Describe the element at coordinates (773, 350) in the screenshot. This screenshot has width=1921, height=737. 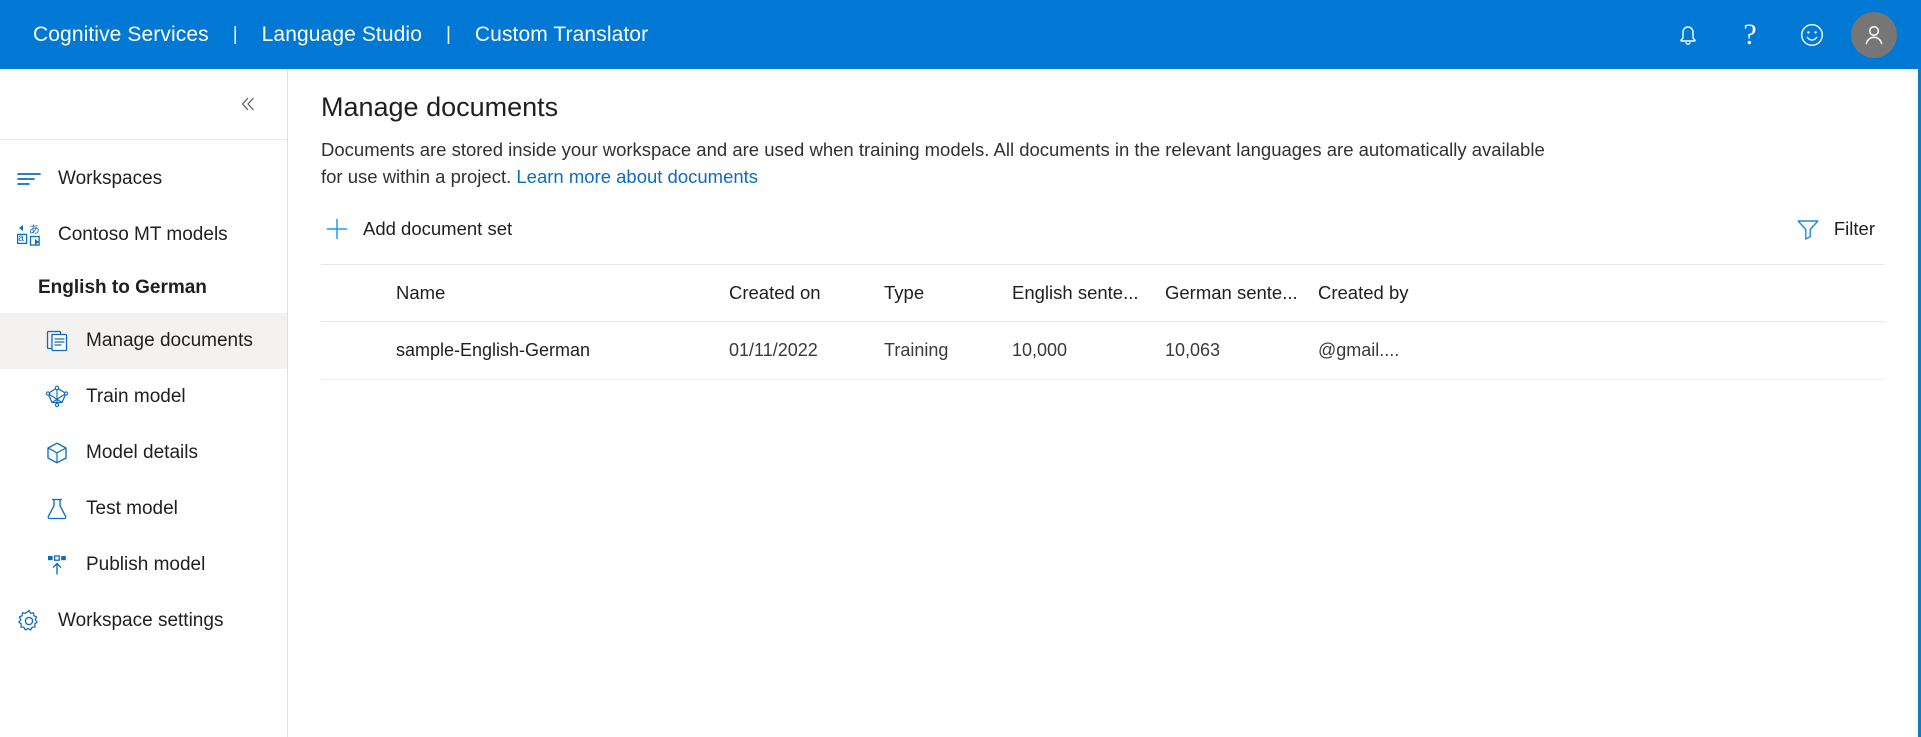
I see `cell-created-on: 01/11/2022` at that location.